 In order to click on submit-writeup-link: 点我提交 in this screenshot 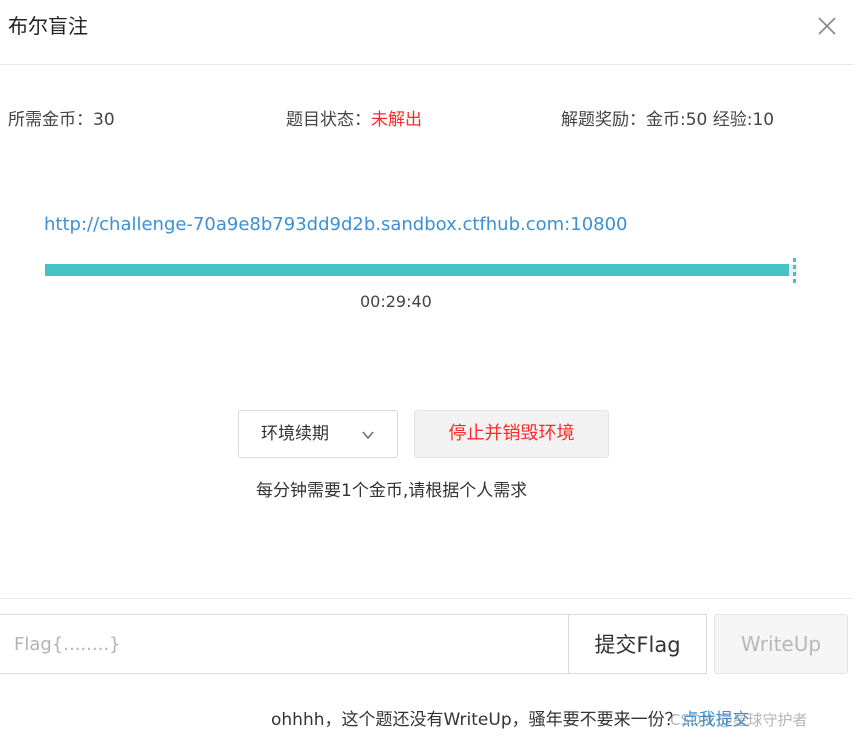, I will do `click(716, 720)`.